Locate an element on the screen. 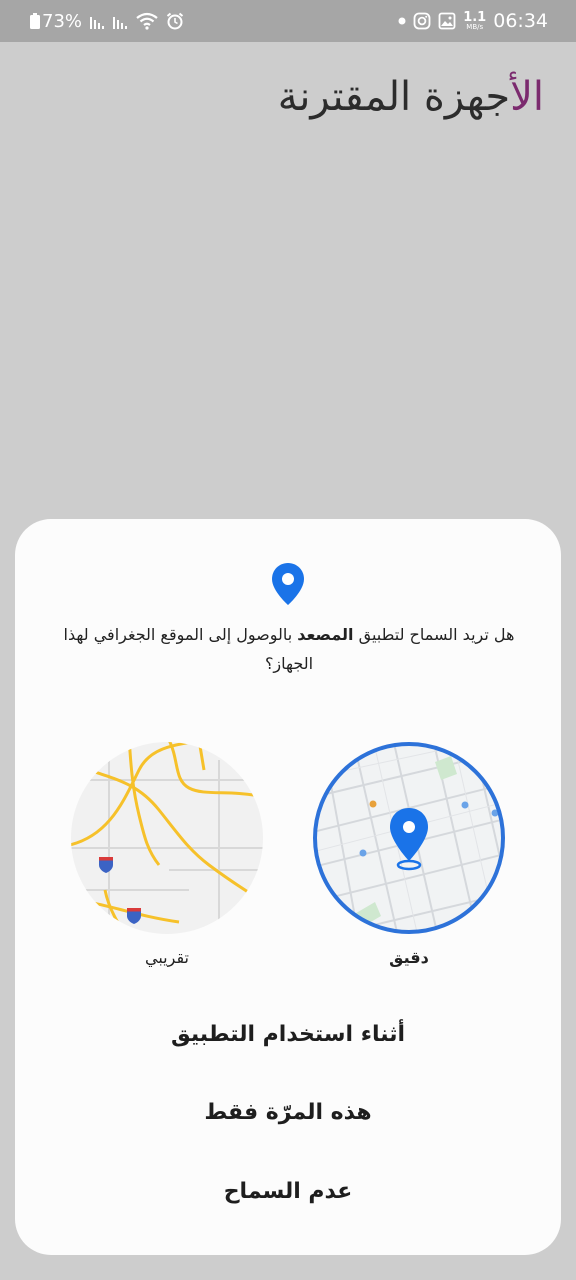 The height and width of the screenshot is (1280, 576). battery-icon is located at coordinates (35, 21).